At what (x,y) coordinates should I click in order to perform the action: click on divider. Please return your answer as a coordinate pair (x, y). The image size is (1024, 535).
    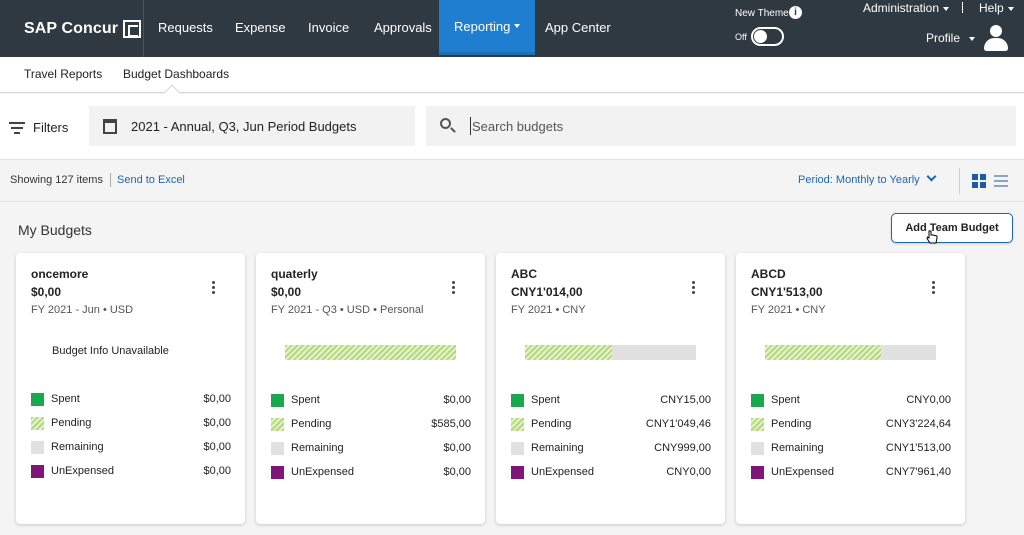
    Looking at the image, I should click on (110, 180).